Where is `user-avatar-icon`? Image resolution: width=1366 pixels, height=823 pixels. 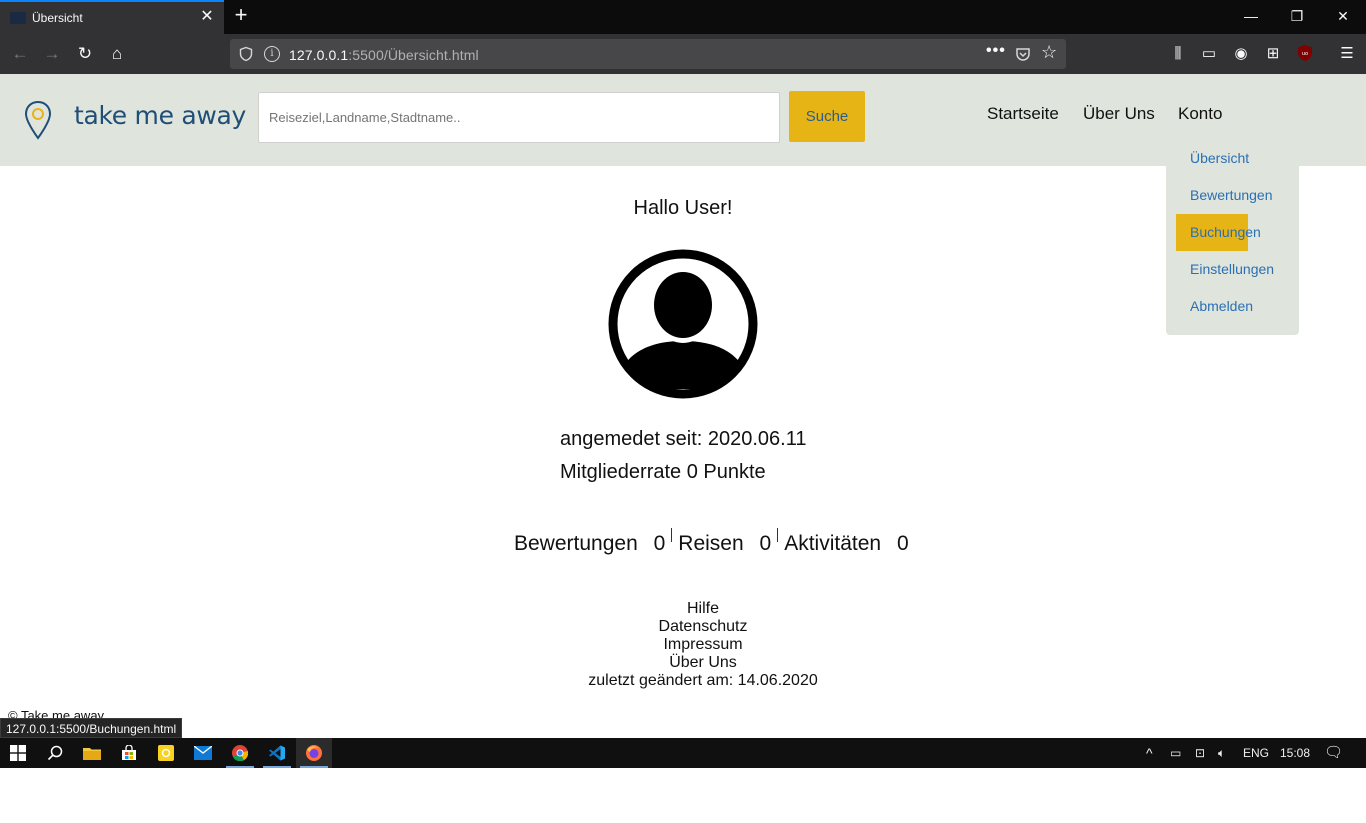 user-avatar-icon is located at coordinates (683, 324).